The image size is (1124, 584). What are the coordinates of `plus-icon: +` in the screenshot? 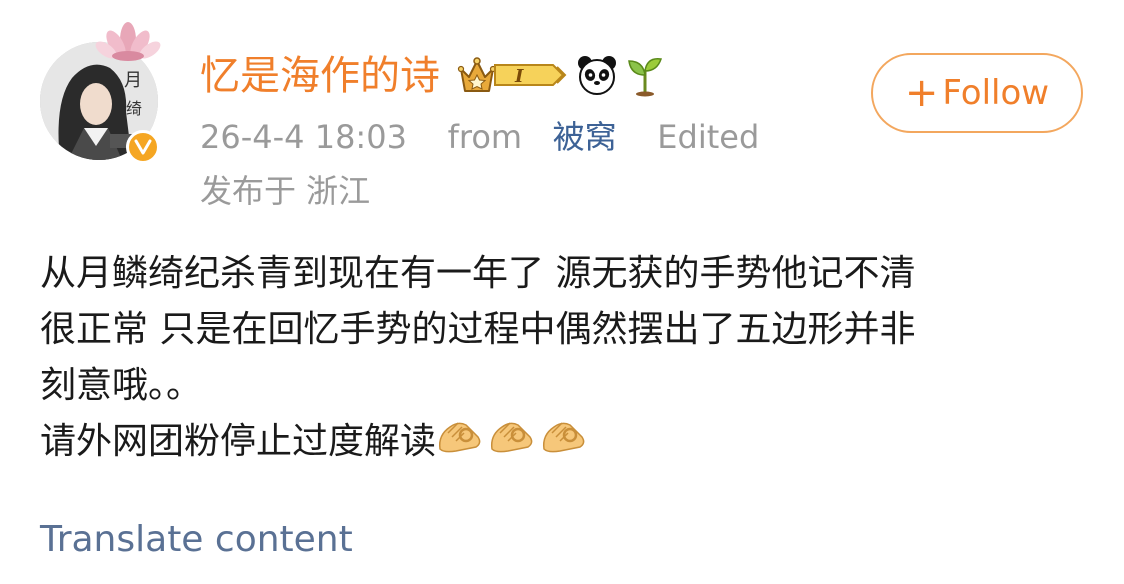 It's located at (921, 93).